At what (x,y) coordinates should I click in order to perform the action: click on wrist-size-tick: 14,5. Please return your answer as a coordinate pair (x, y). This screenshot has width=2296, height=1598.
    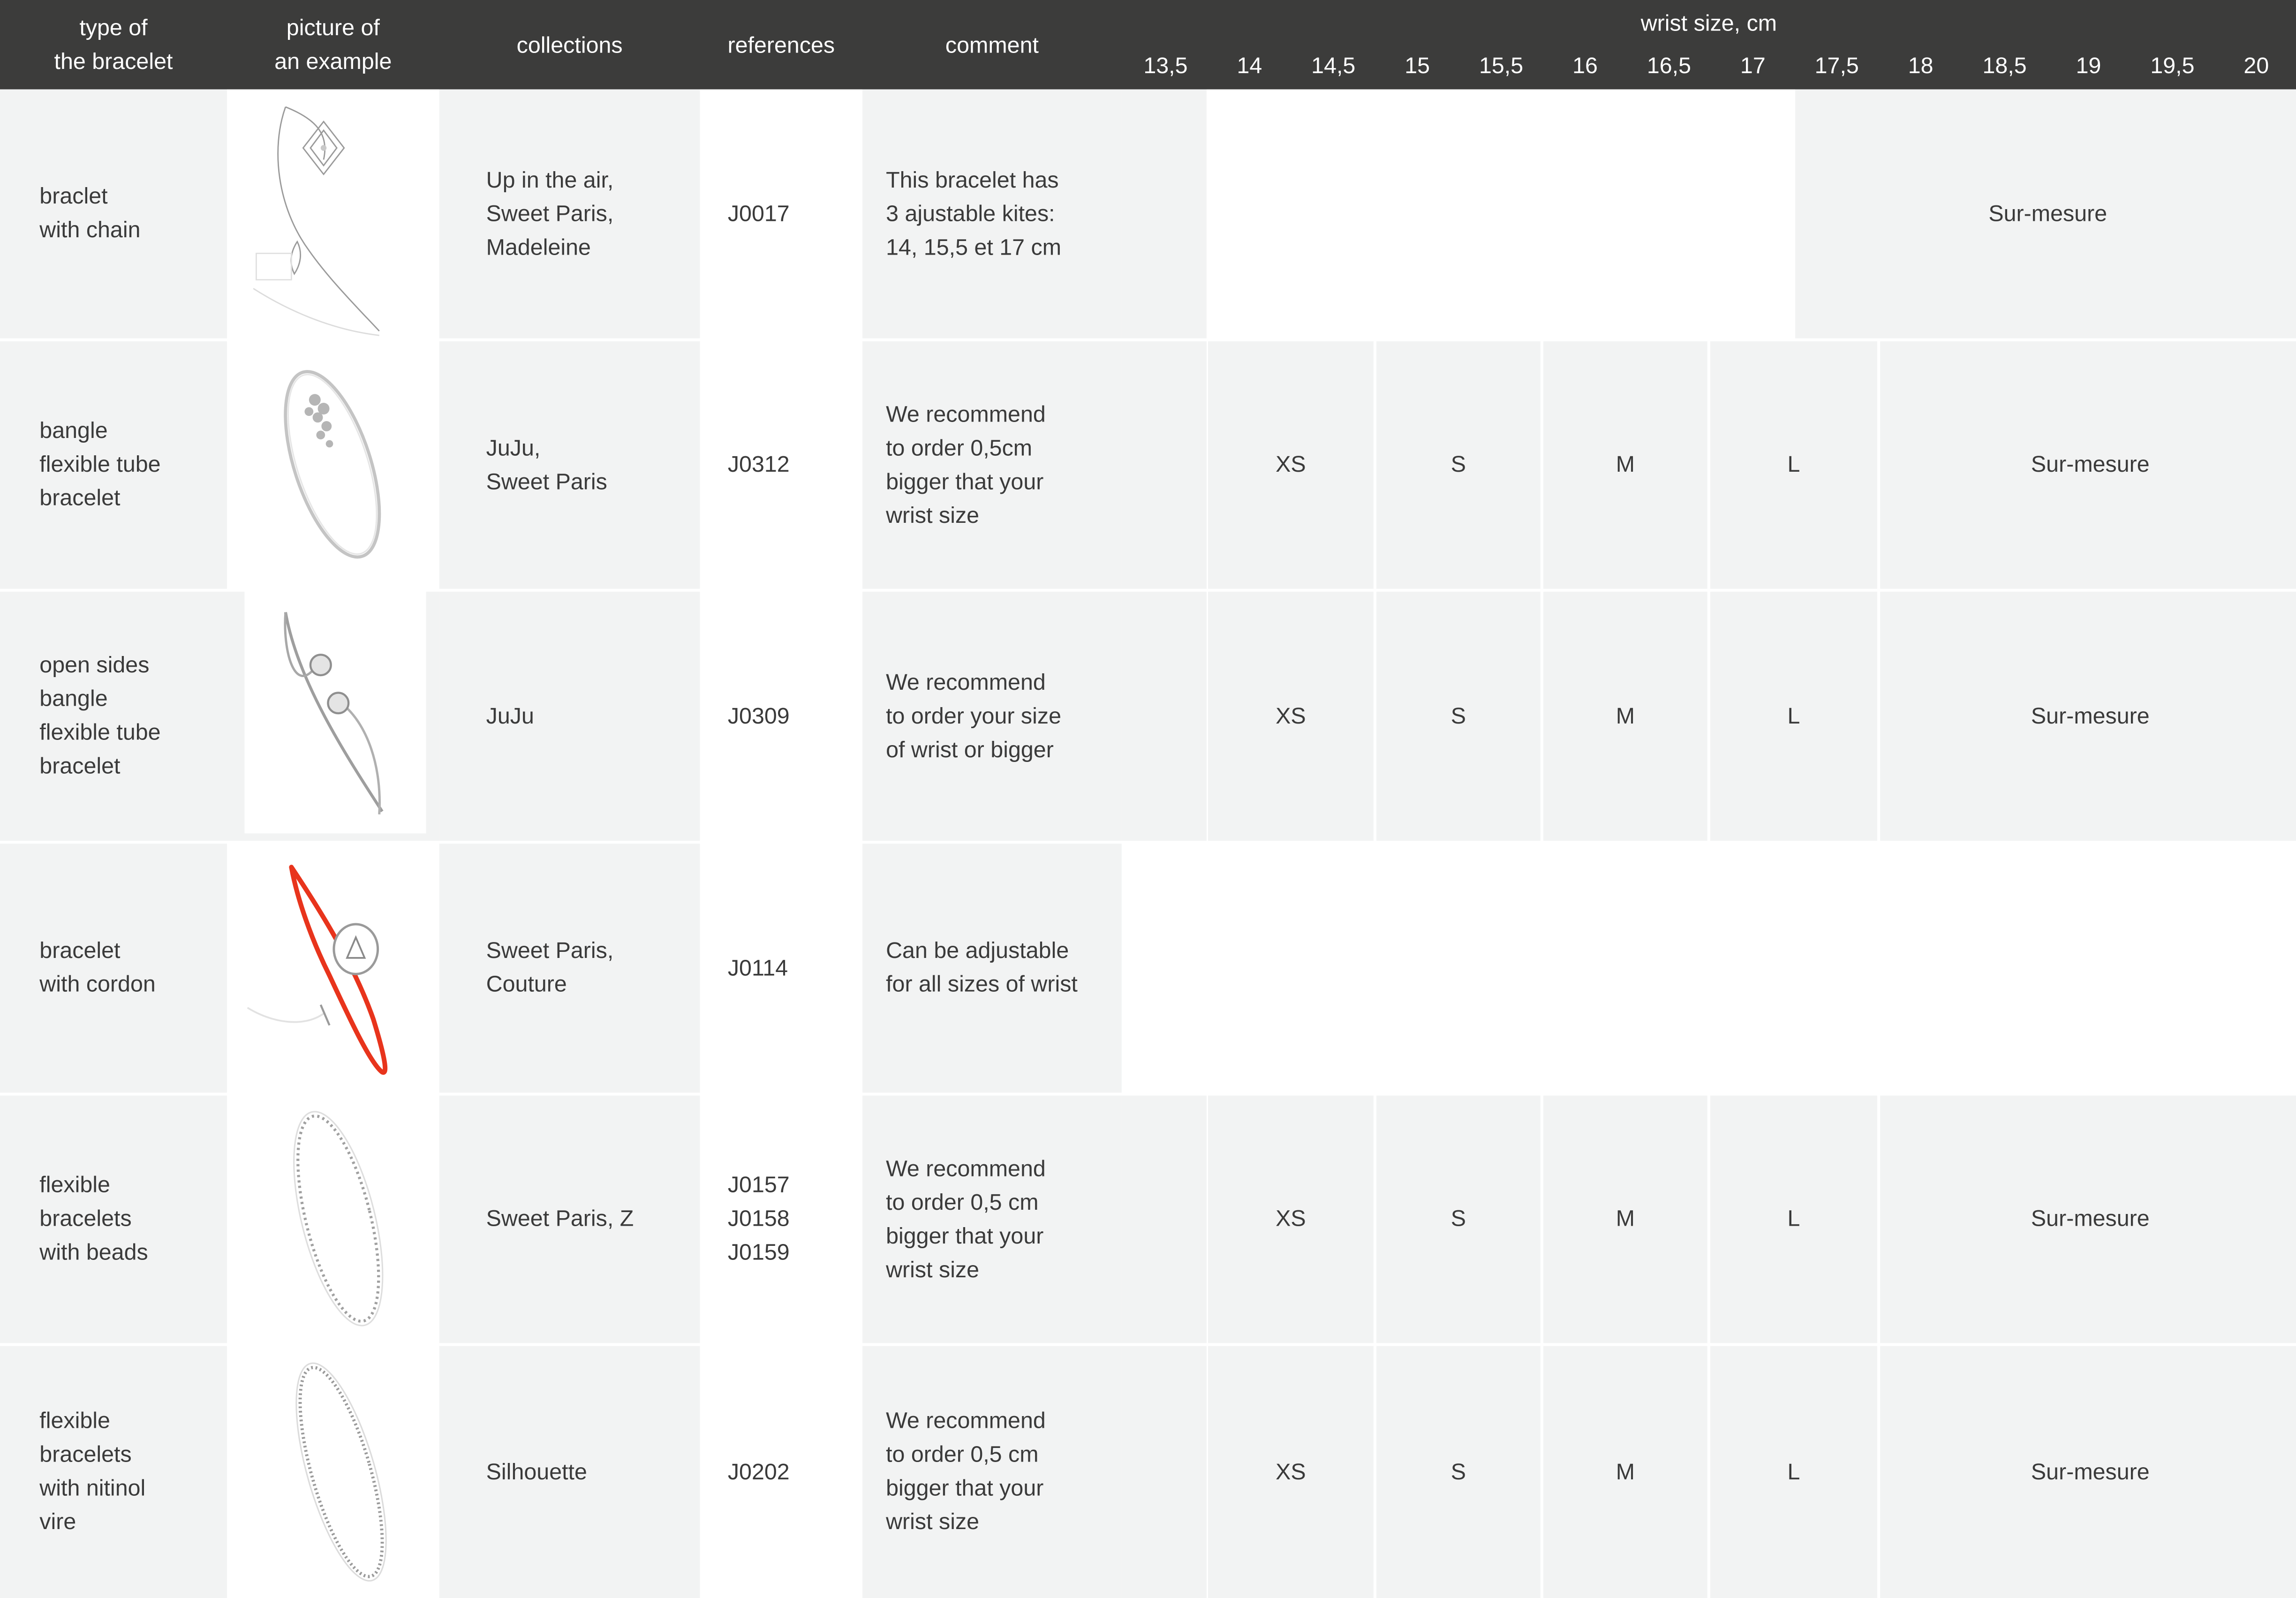
    Looking at the image, I should click on (1333, 67).